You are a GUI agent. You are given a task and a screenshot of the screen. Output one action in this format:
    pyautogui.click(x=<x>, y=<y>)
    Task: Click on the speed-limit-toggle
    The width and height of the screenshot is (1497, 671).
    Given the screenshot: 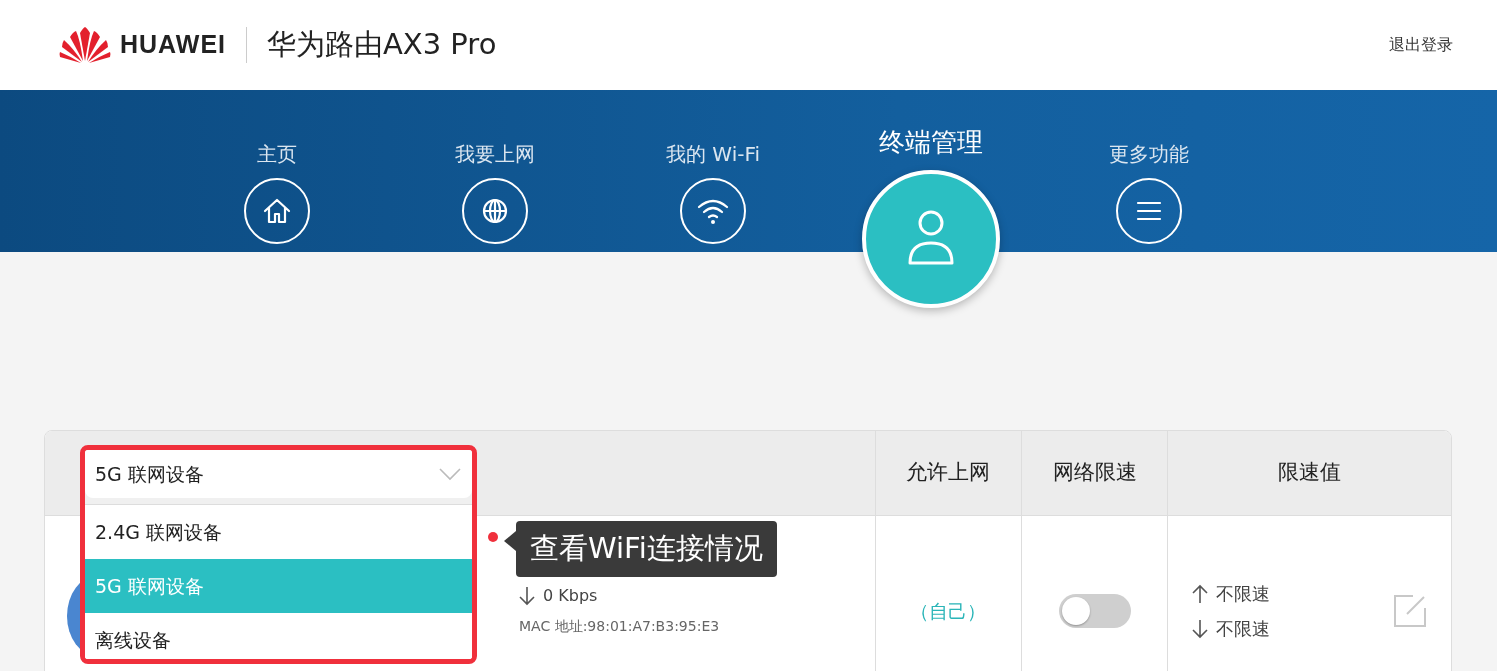 What is the action you would take?
    pyautogui.click(x=1094, y=611)
    